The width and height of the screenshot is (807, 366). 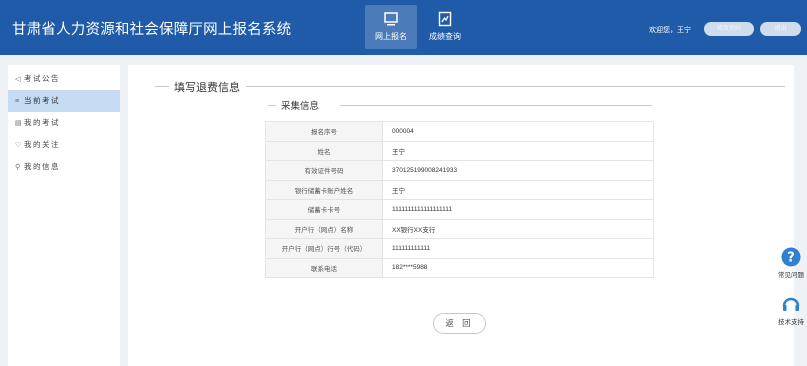 I want to click on table-row: 开户行（网点）行号（代码） 111111111111, so click(x=459, y=248).